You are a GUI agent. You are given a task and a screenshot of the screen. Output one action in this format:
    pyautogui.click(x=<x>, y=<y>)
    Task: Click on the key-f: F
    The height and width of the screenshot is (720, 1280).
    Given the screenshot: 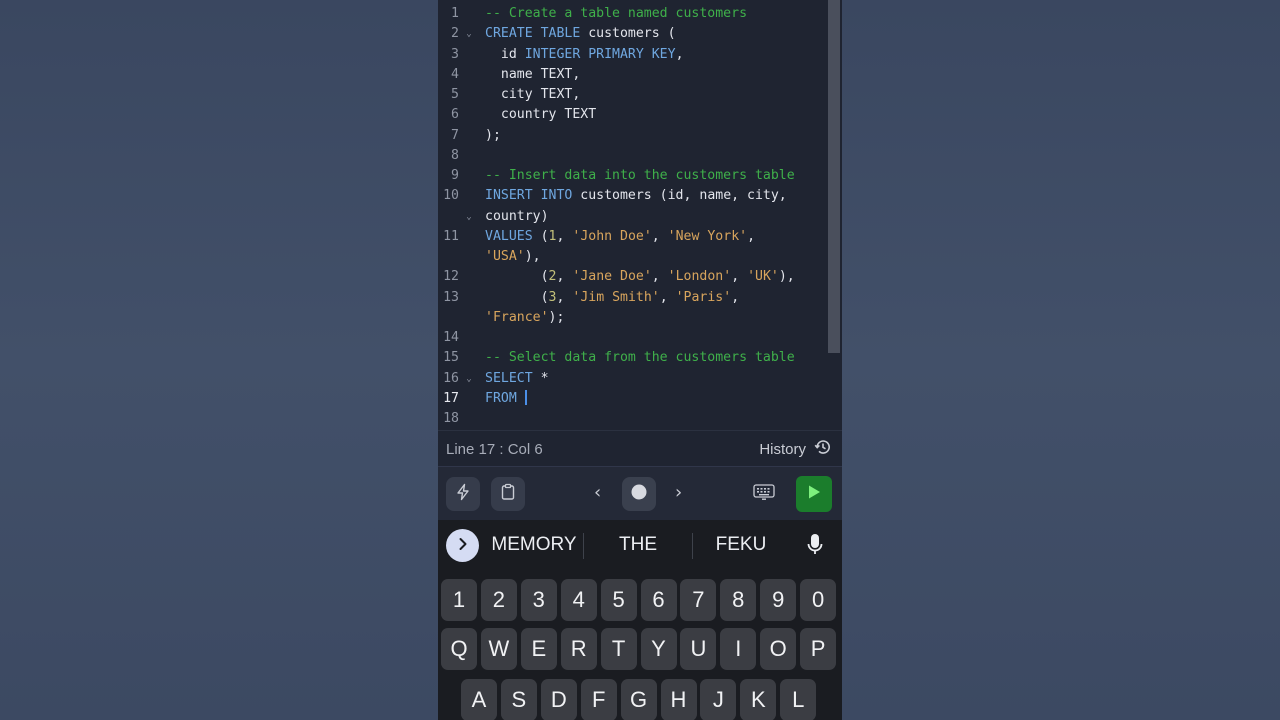 What is the action you would take?
    pyautogui.click(x=598, y=699)
    